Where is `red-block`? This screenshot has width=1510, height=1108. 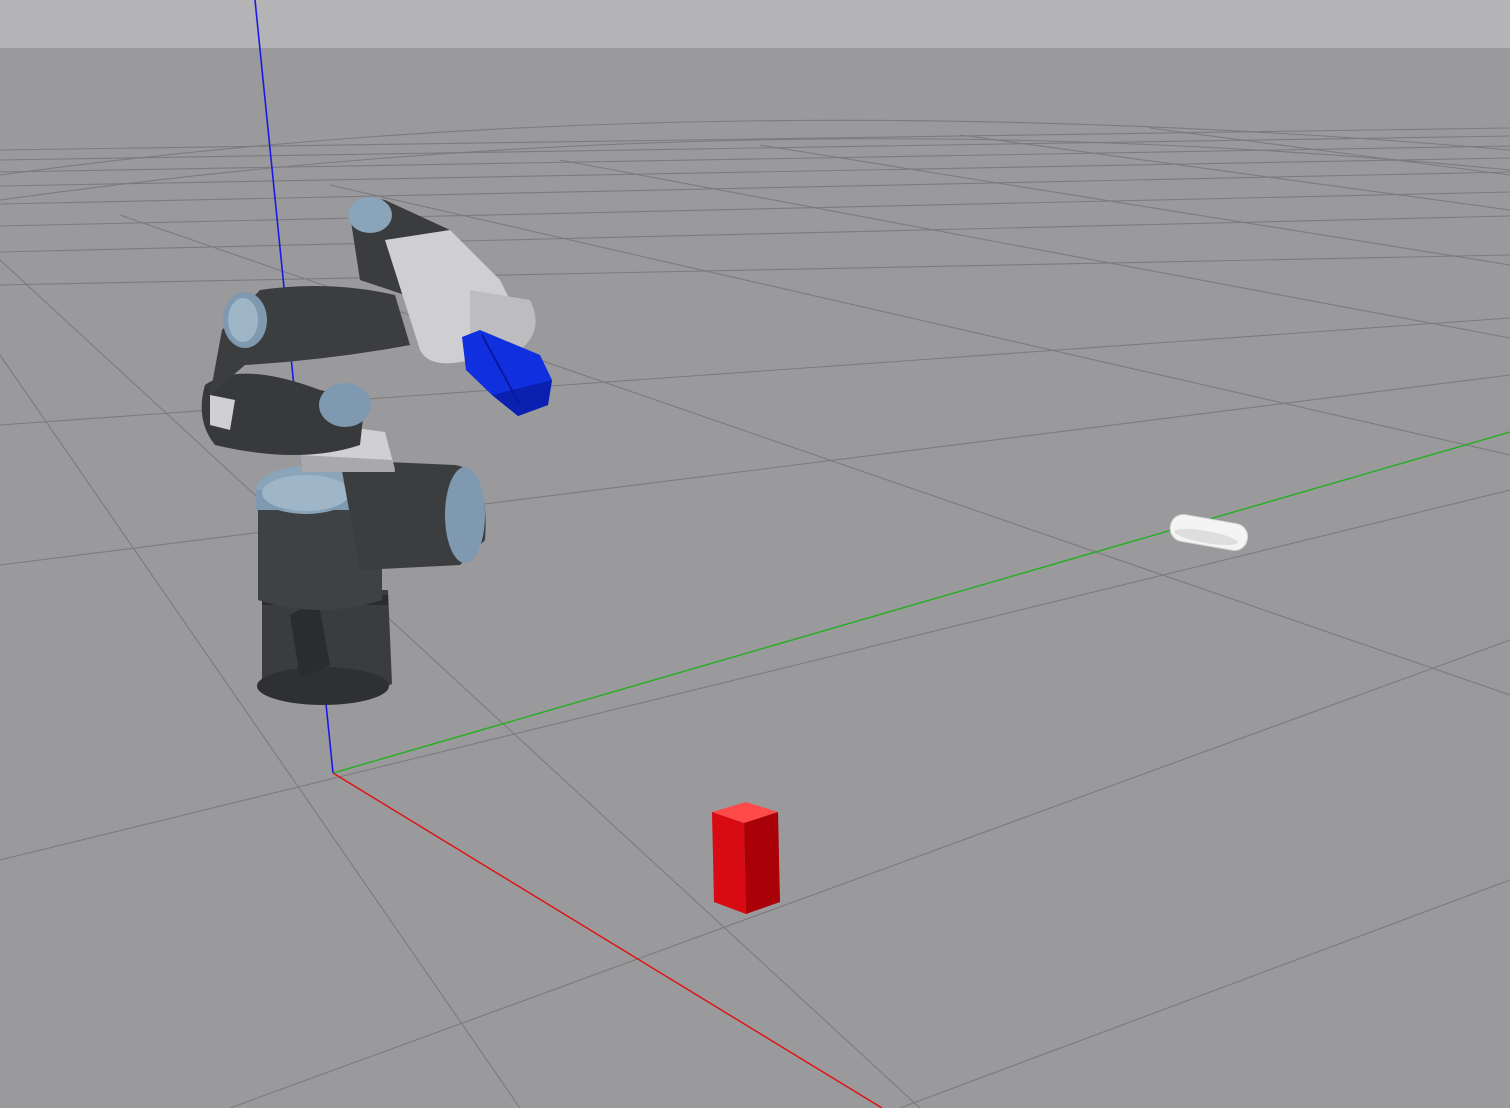 red-block is located at coordinates (746, 858).